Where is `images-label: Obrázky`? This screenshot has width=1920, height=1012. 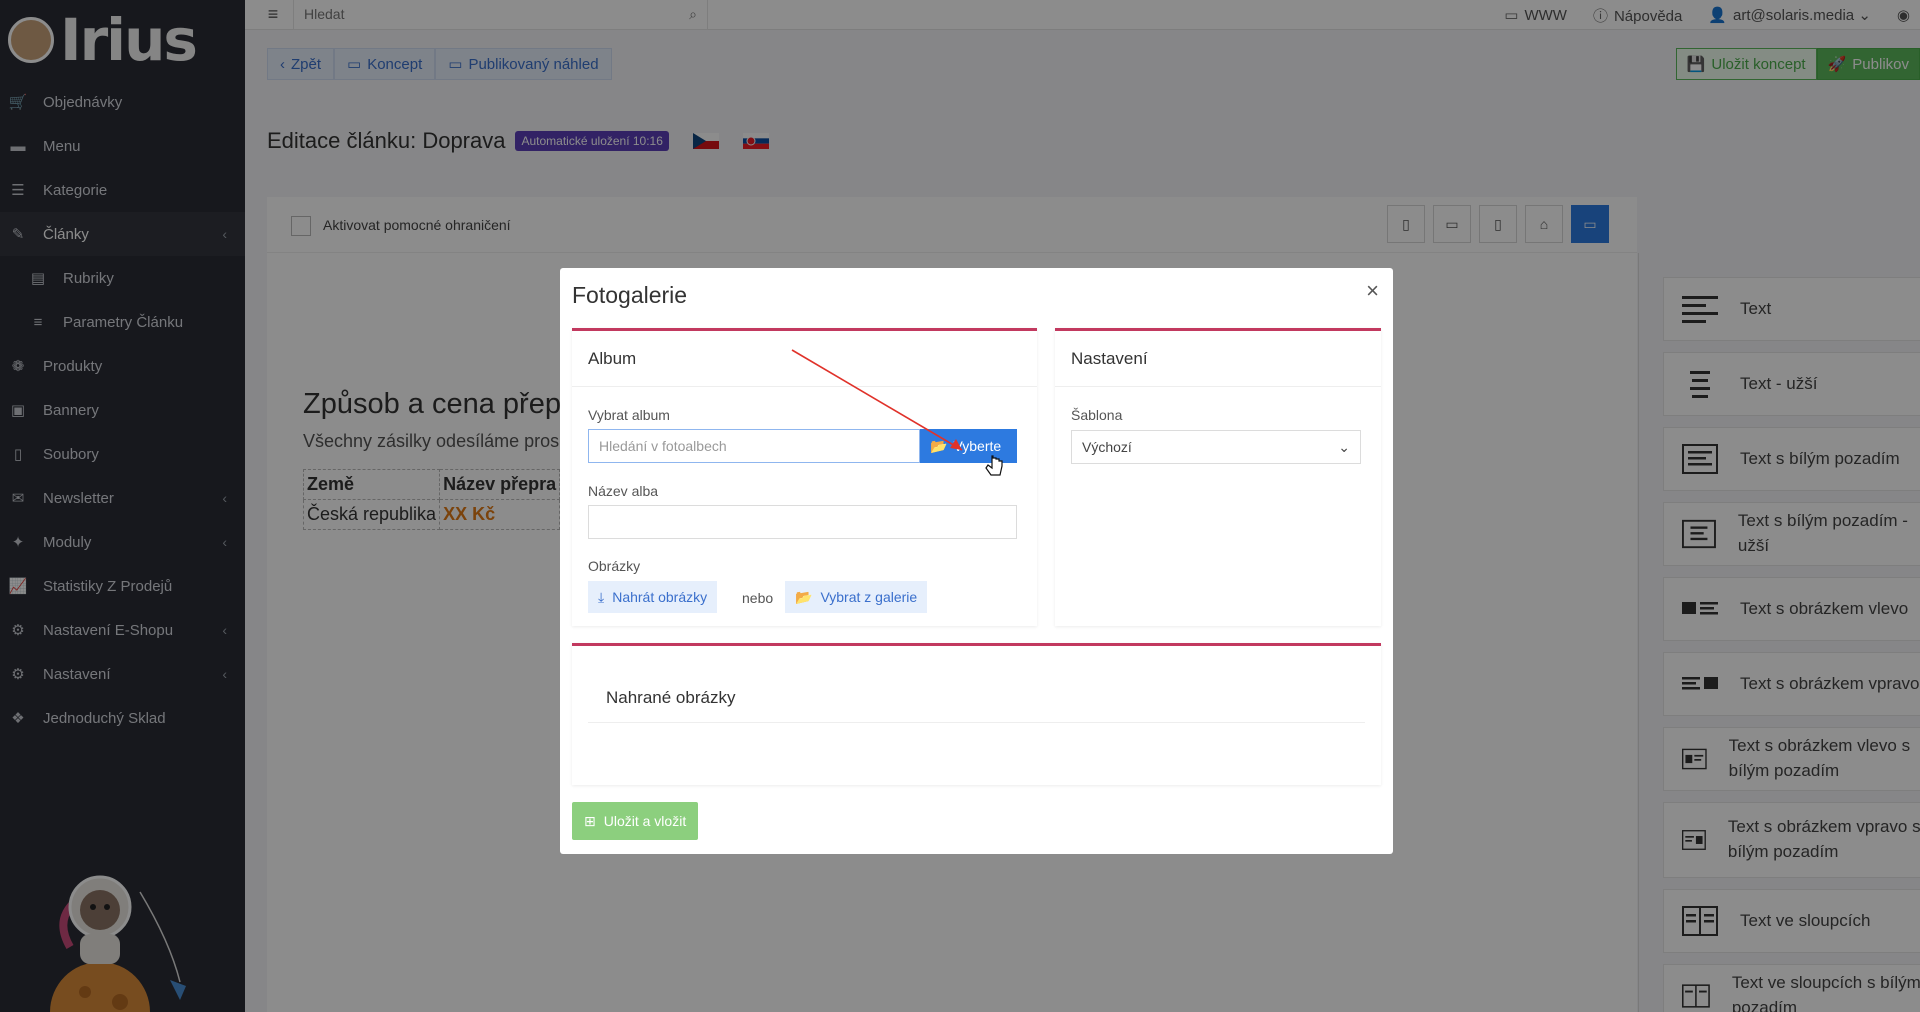
images-label: Obrázky is located at coordinates (614, 566).